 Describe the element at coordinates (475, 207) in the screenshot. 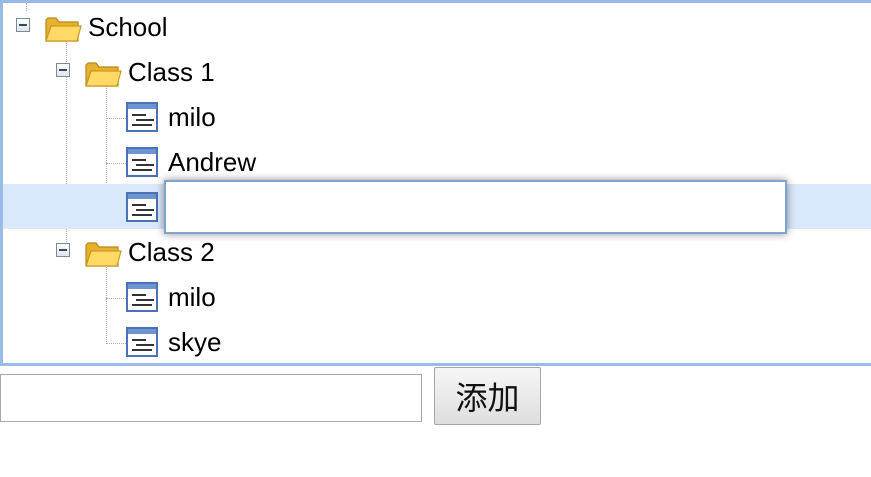

I see `node-edit-input` at that location.